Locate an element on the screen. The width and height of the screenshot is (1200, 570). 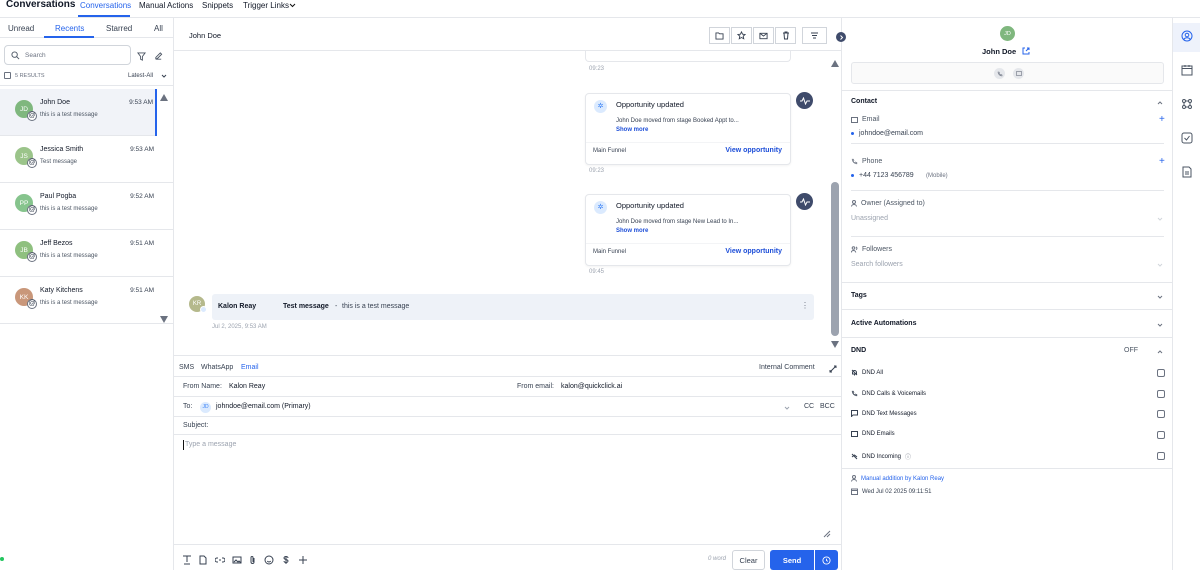
info-icon: ⓘ is located at coordinates (908, 456).